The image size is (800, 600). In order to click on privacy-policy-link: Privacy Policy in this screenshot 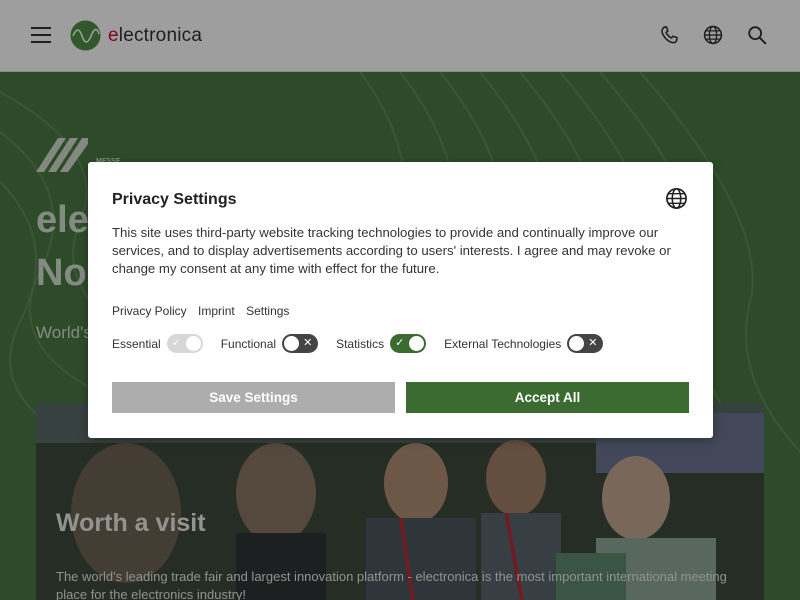, I will do `click(149, 311)`.